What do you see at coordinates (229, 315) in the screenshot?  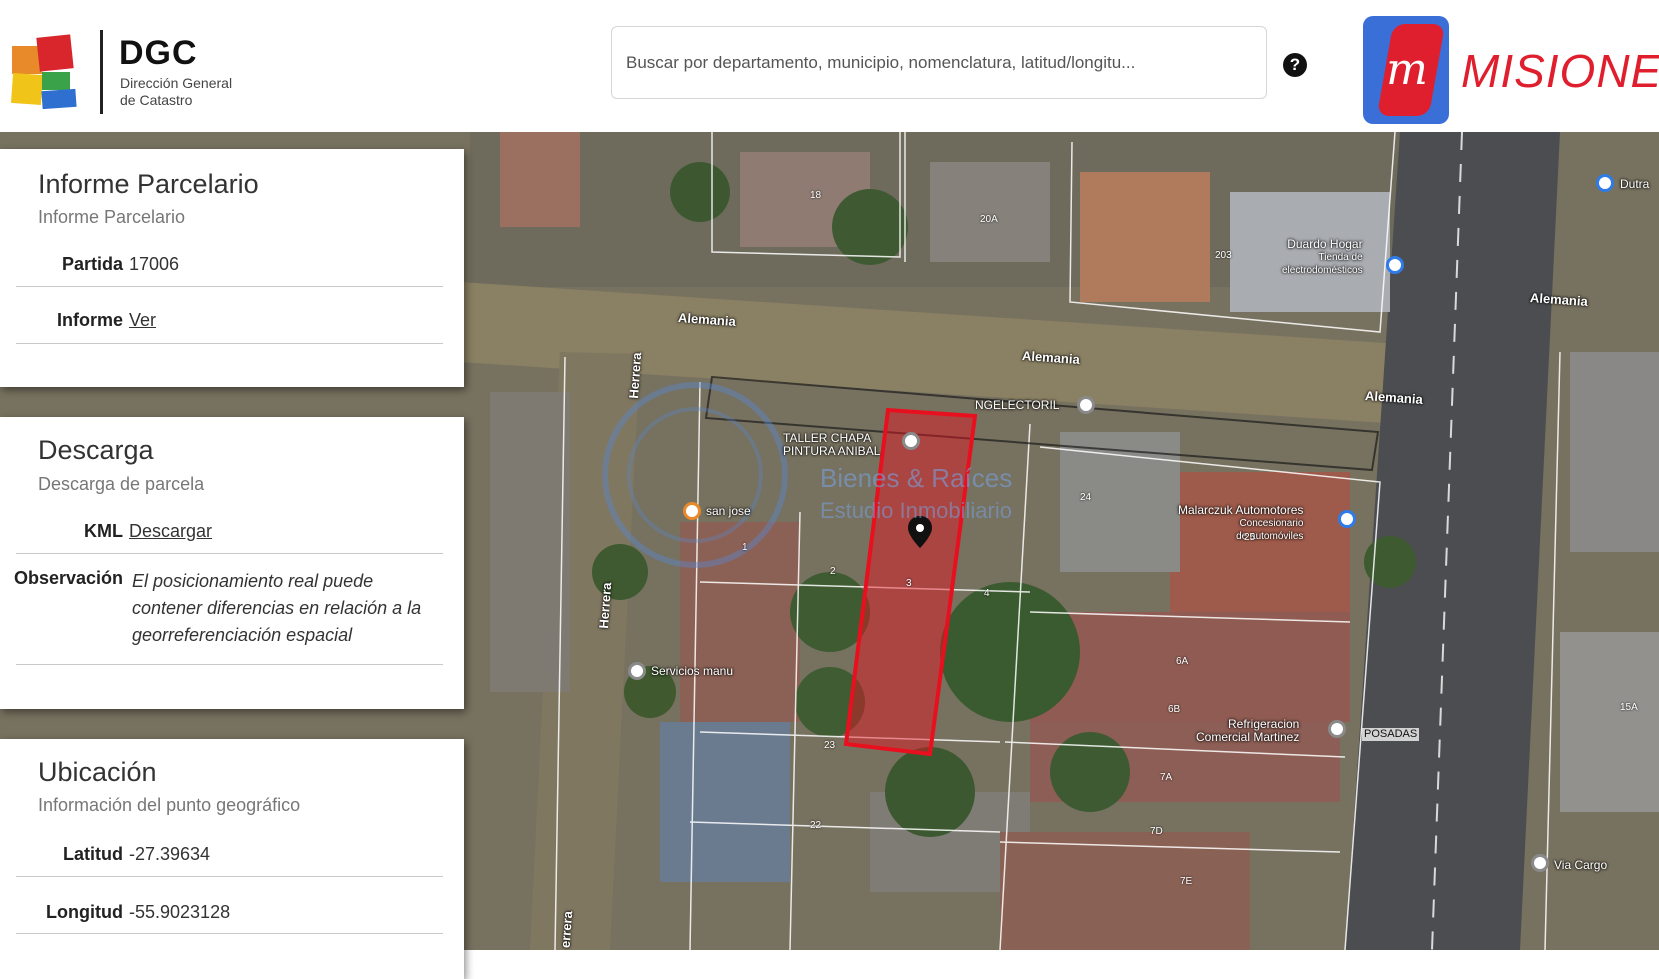 I see `informe-row: Informe Ver` at bounding box center [229, 315].